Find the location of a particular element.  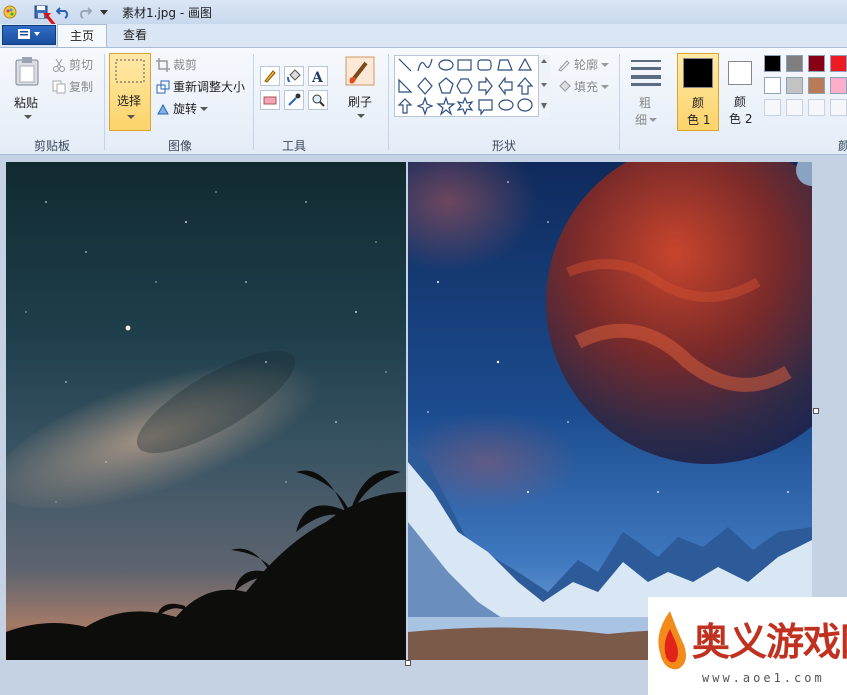

text-tool-icon: A is located at coordinates (318, 76).